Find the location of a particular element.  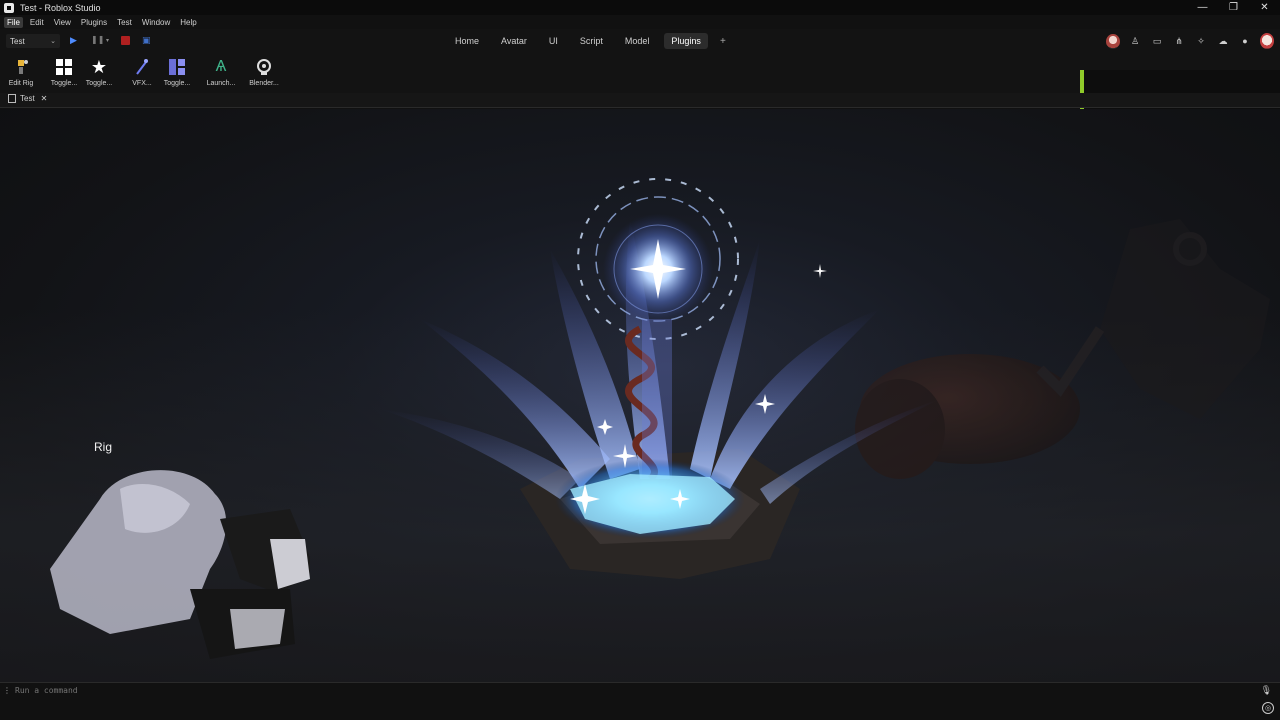

restore-button: ❐ is located at coordinates (1233, 7).